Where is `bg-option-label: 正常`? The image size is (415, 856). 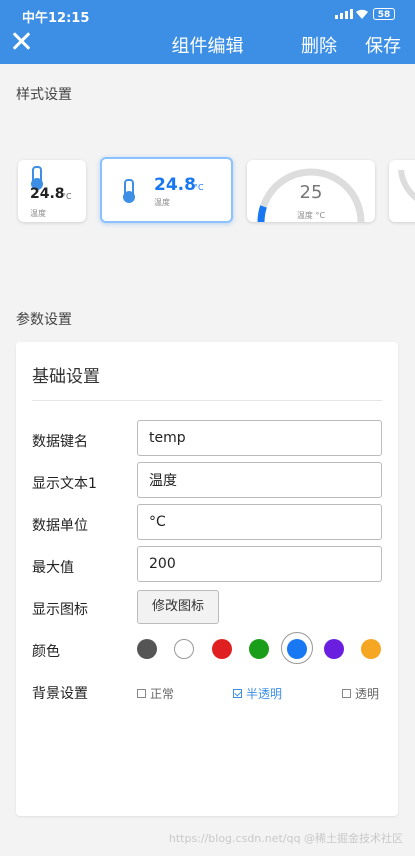 bg-option-label: 正常 is located at coordinates (162, 694).